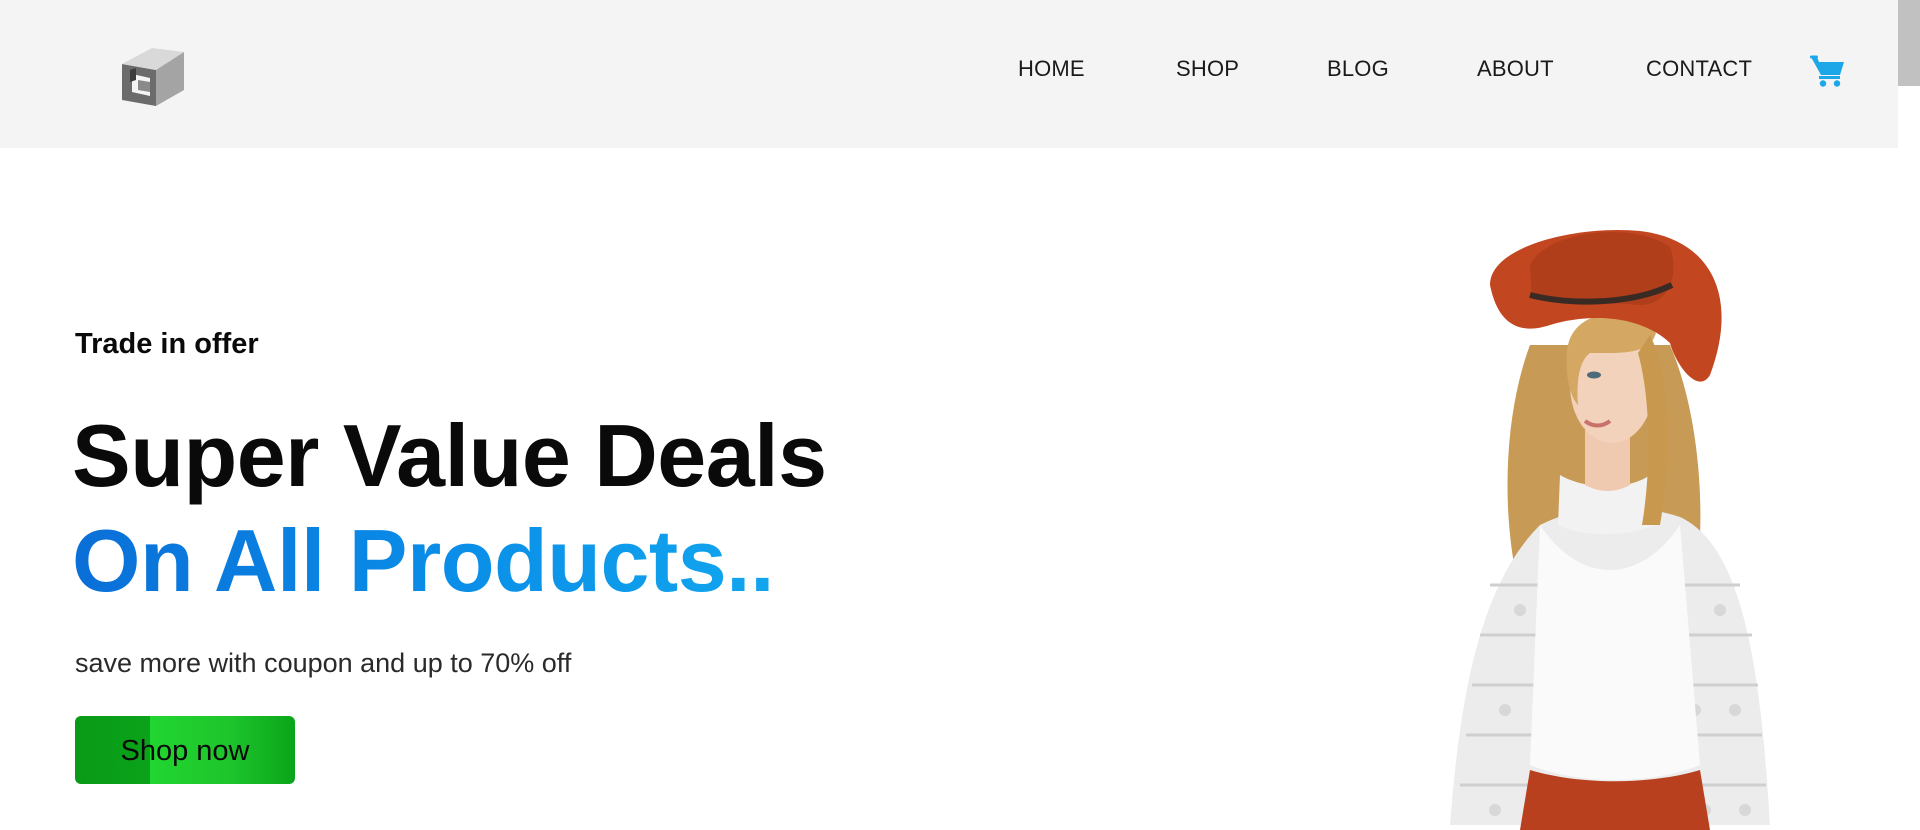 Image resolution: width=1920 pixels, height=830 pixels. What do you see at coordinates (1051, 69) in the screenshot?
I see `nav-home-link: HOME` at bounding box center [1051, 69].